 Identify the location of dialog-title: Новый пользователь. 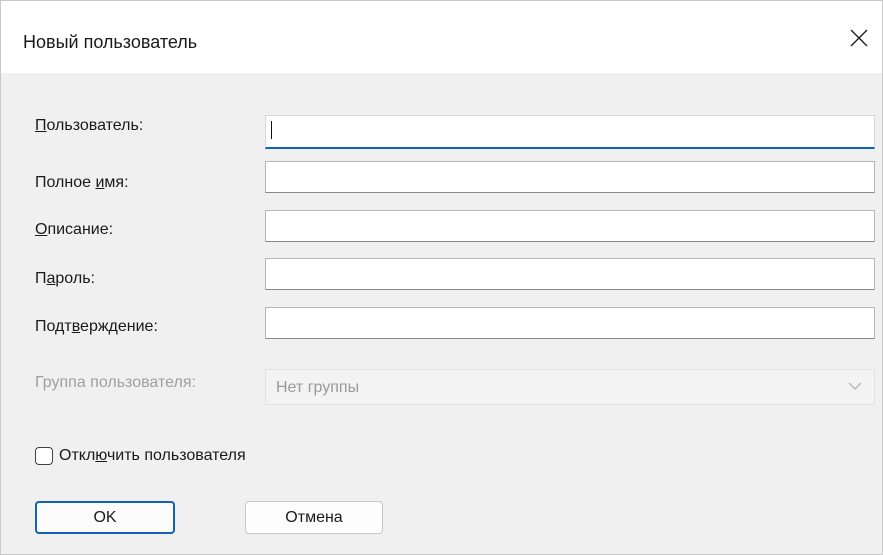
(110, 42).